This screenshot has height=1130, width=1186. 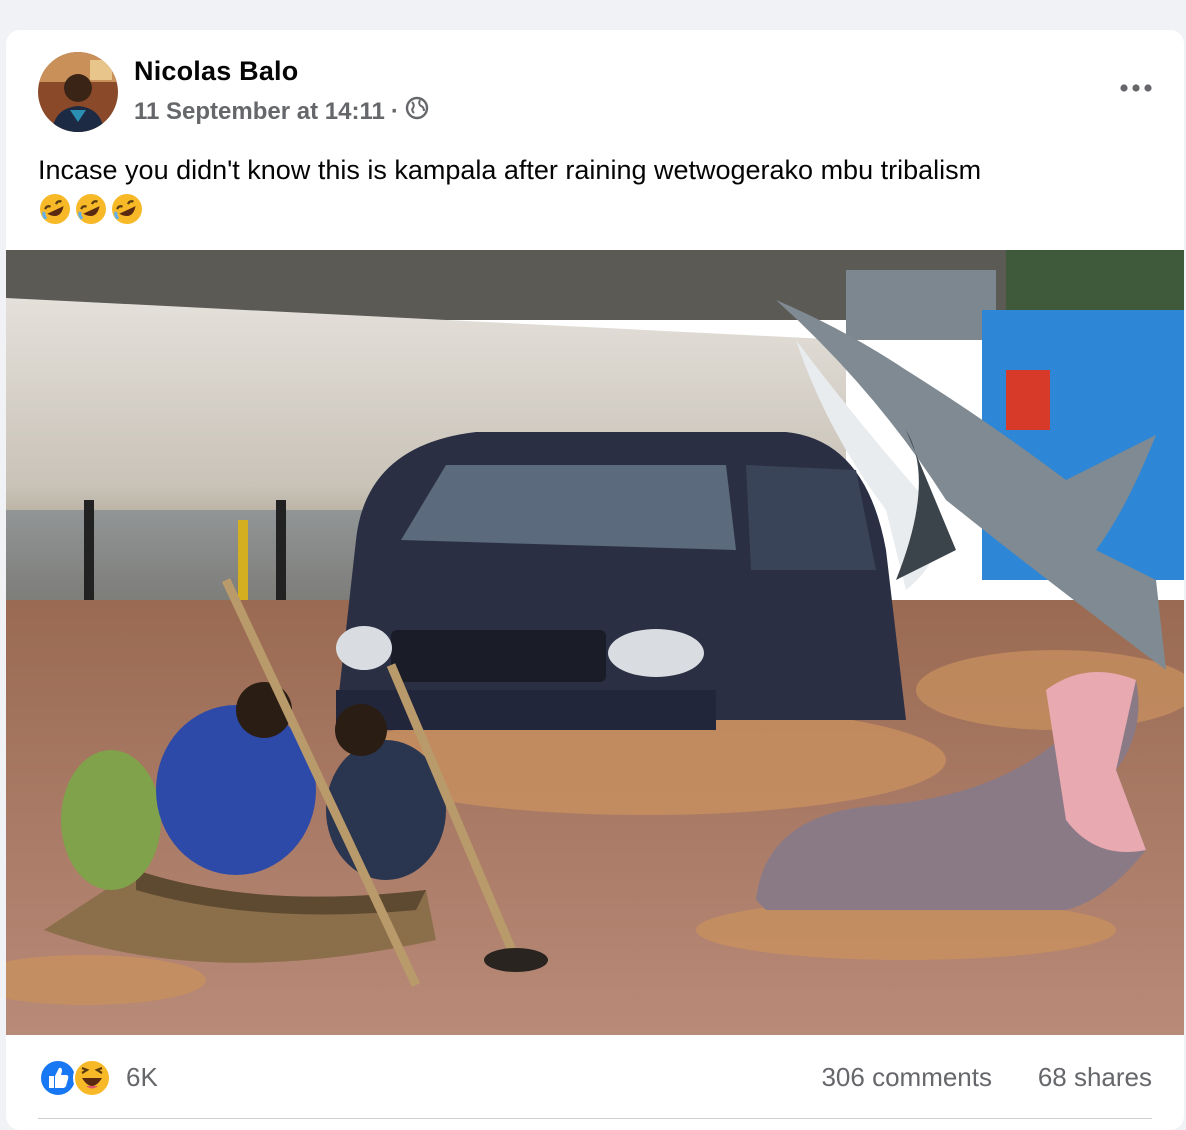 What do you see at coordinates (92, 1078) in the screenshot?
I see `haha-icon` at bounding box center [92, 1078].